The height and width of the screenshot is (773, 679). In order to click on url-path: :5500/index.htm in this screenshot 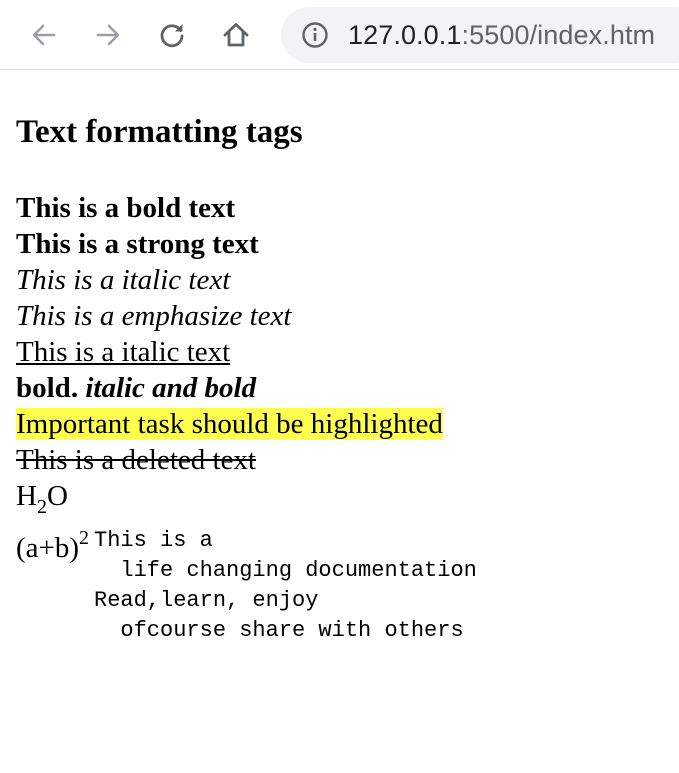, I will do `click(558, 35)`.